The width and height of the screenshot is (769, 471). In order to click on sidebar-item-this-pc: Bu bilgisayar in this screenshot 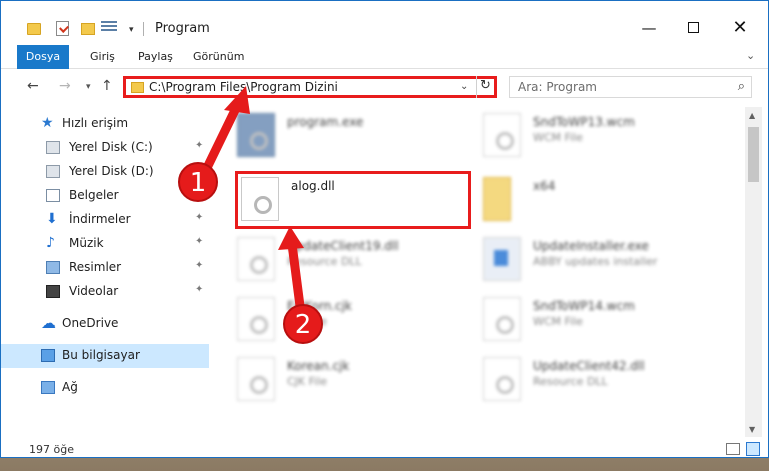, I will do `click(105, 356)`.